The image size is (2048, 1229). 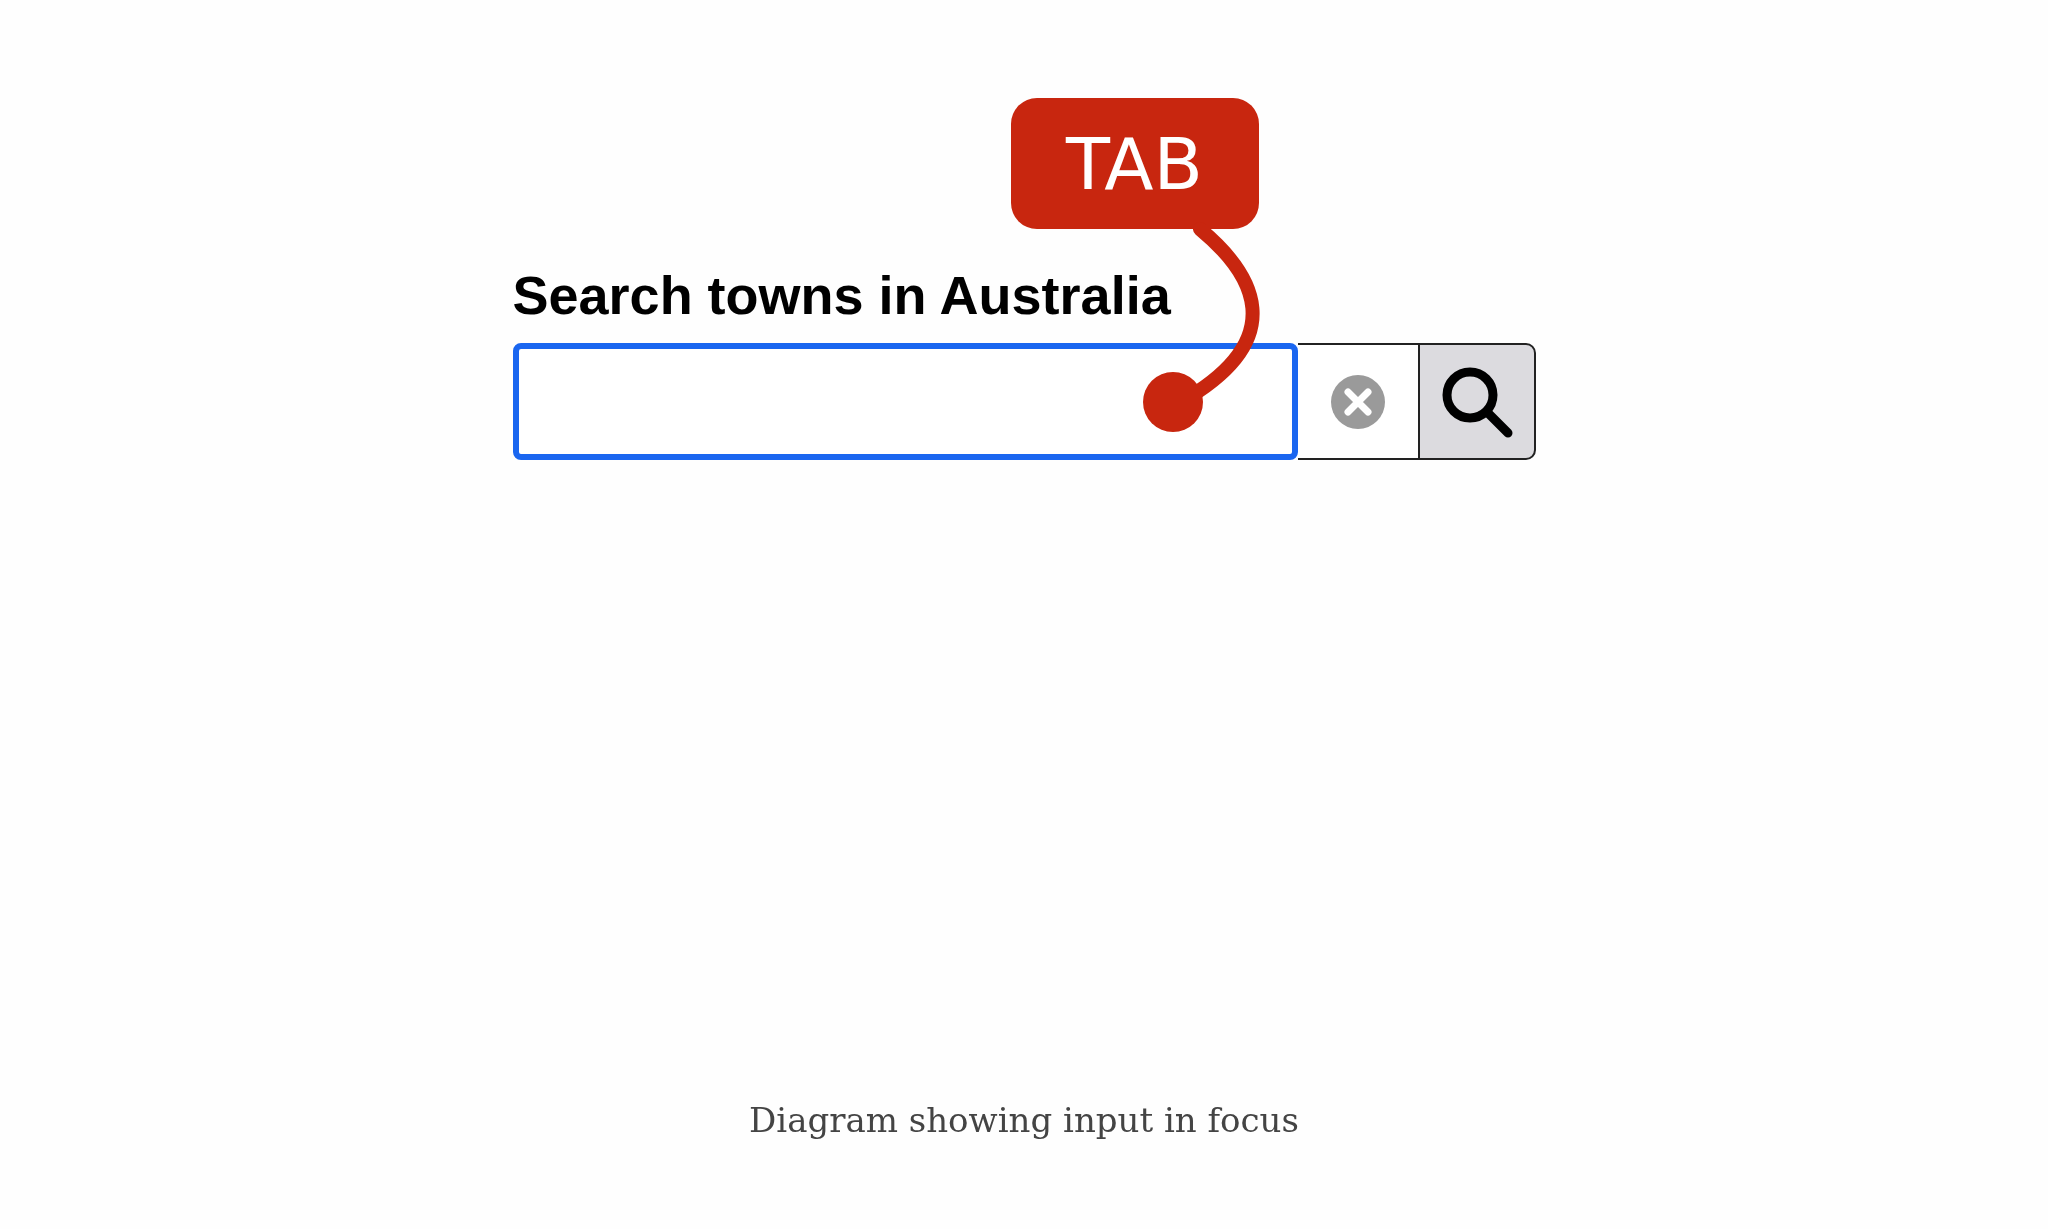 I want to click on key-badge: TAB, so click(x=1134, y=163).